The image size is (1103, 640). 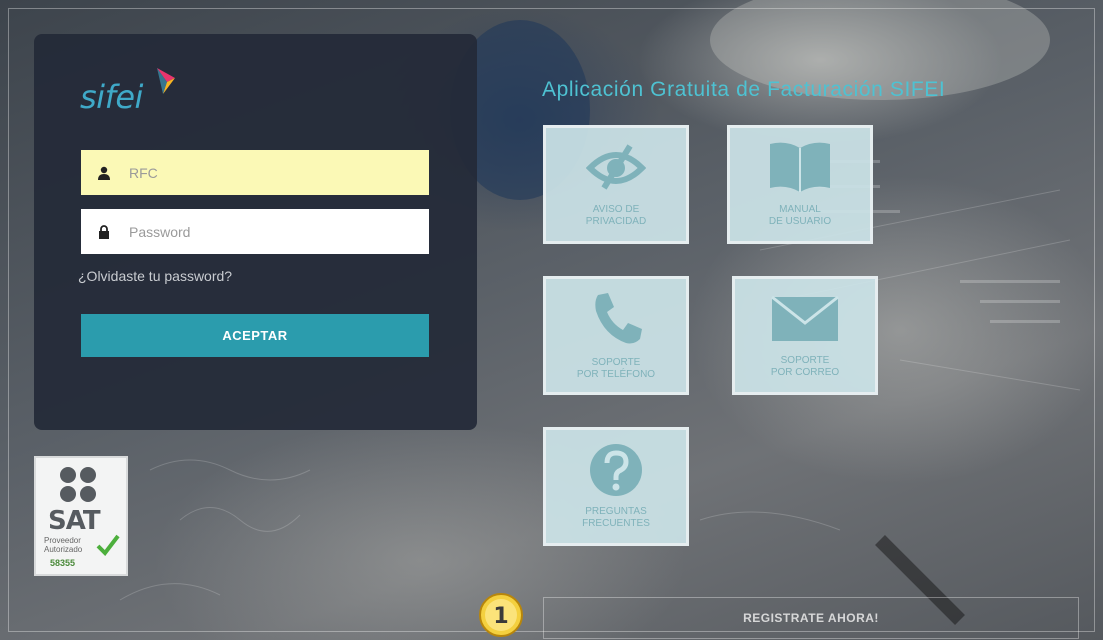 I want to click on tile-label-line1: MANUAL, so click(x=800, y=209).